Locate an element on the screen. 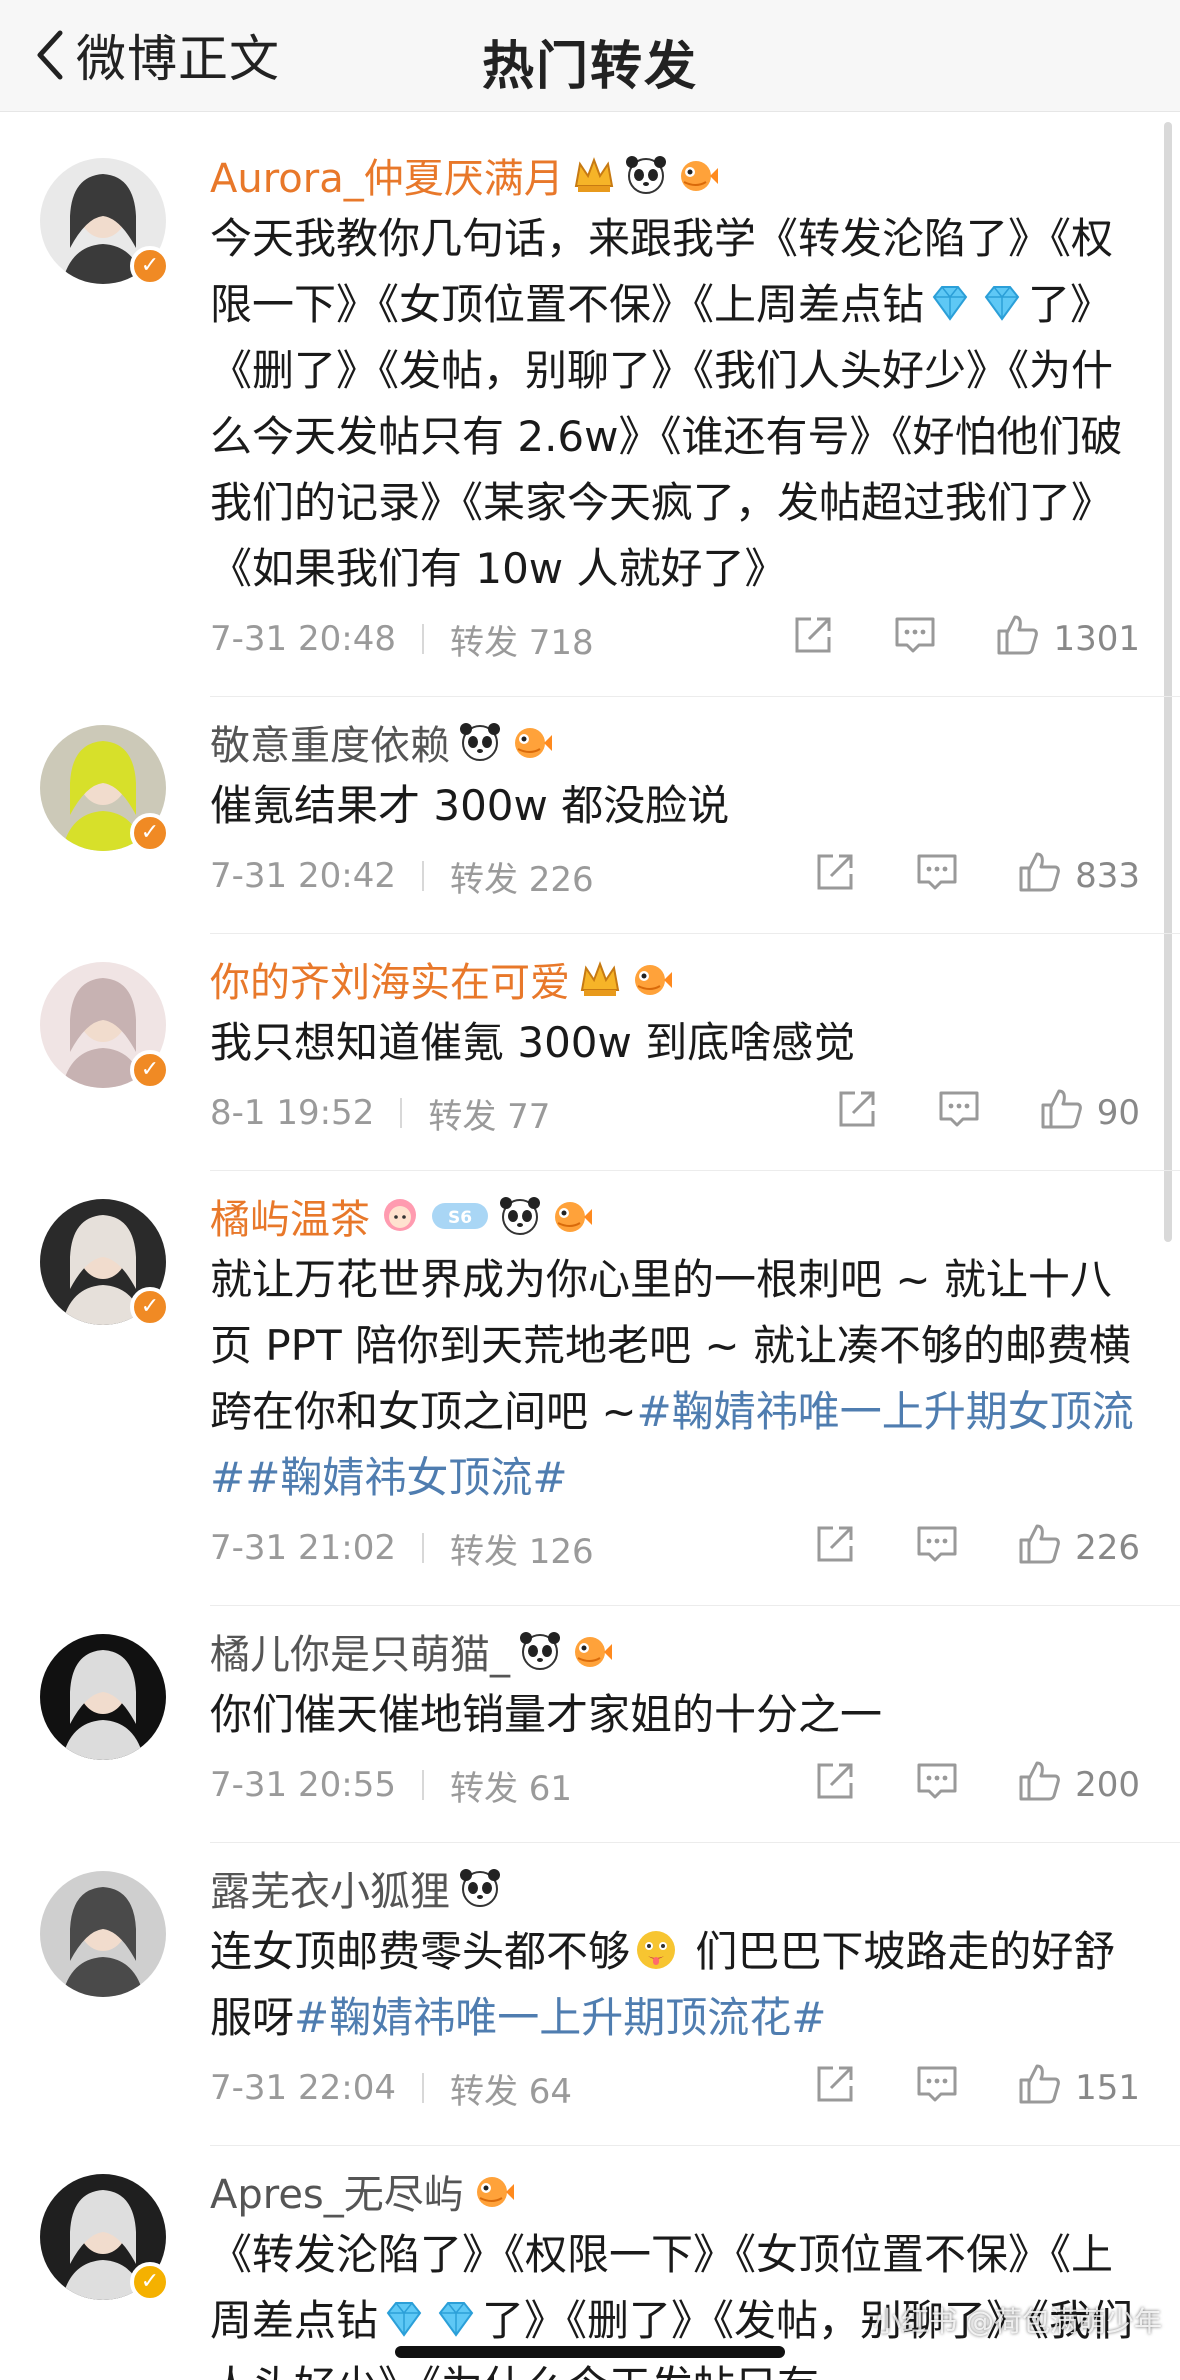  text-segment: 你们催天催地销量才家姐的十分之一 is located at coordinates (546, 1714).